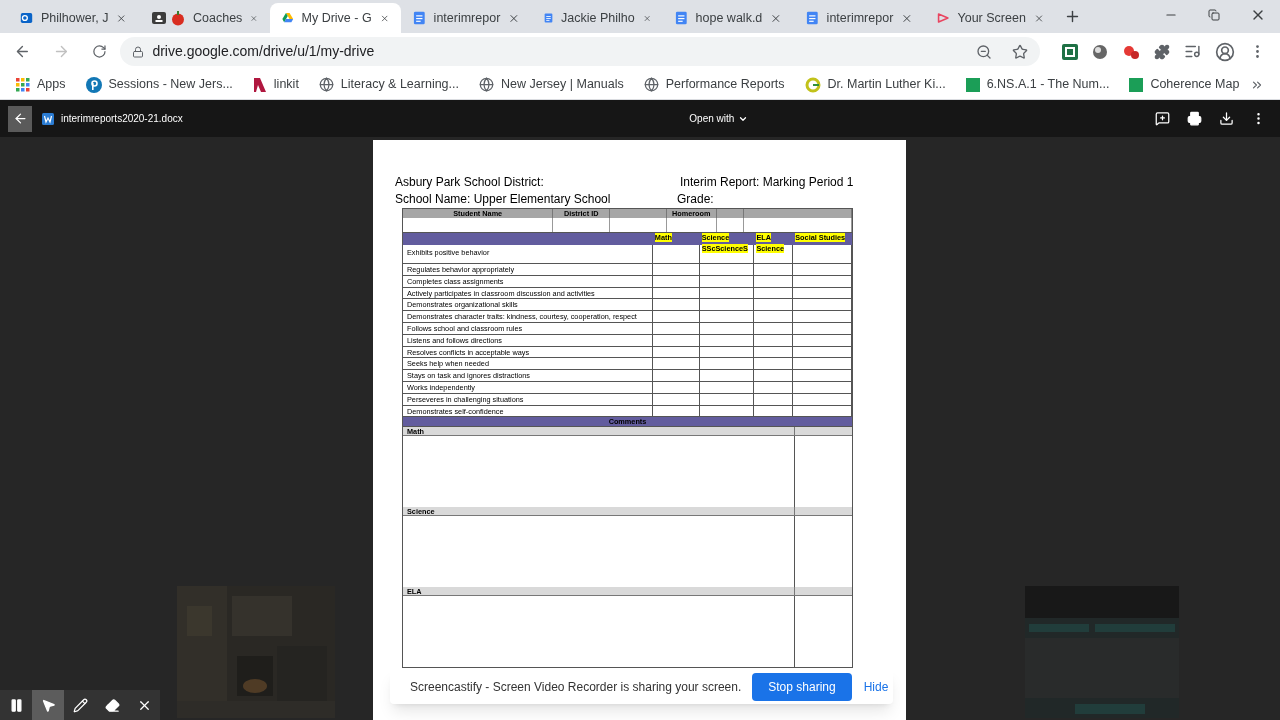  I want to click on address-field: drive.google.com/drive/u/1/my-drive, so click(580, 51).